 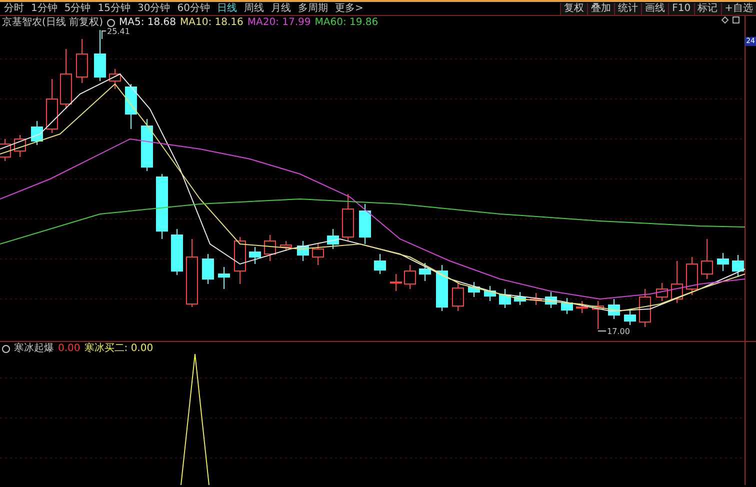 I want to click on ma-value: MA5: 18.68, so click(x=147, y=22).